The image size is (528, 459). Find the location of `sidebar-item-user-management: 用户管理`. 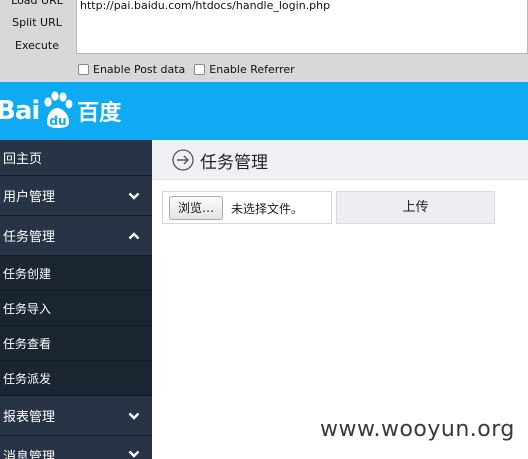

sidebar-item-user-management: 用户管理 is located at coordinates (76, 196).